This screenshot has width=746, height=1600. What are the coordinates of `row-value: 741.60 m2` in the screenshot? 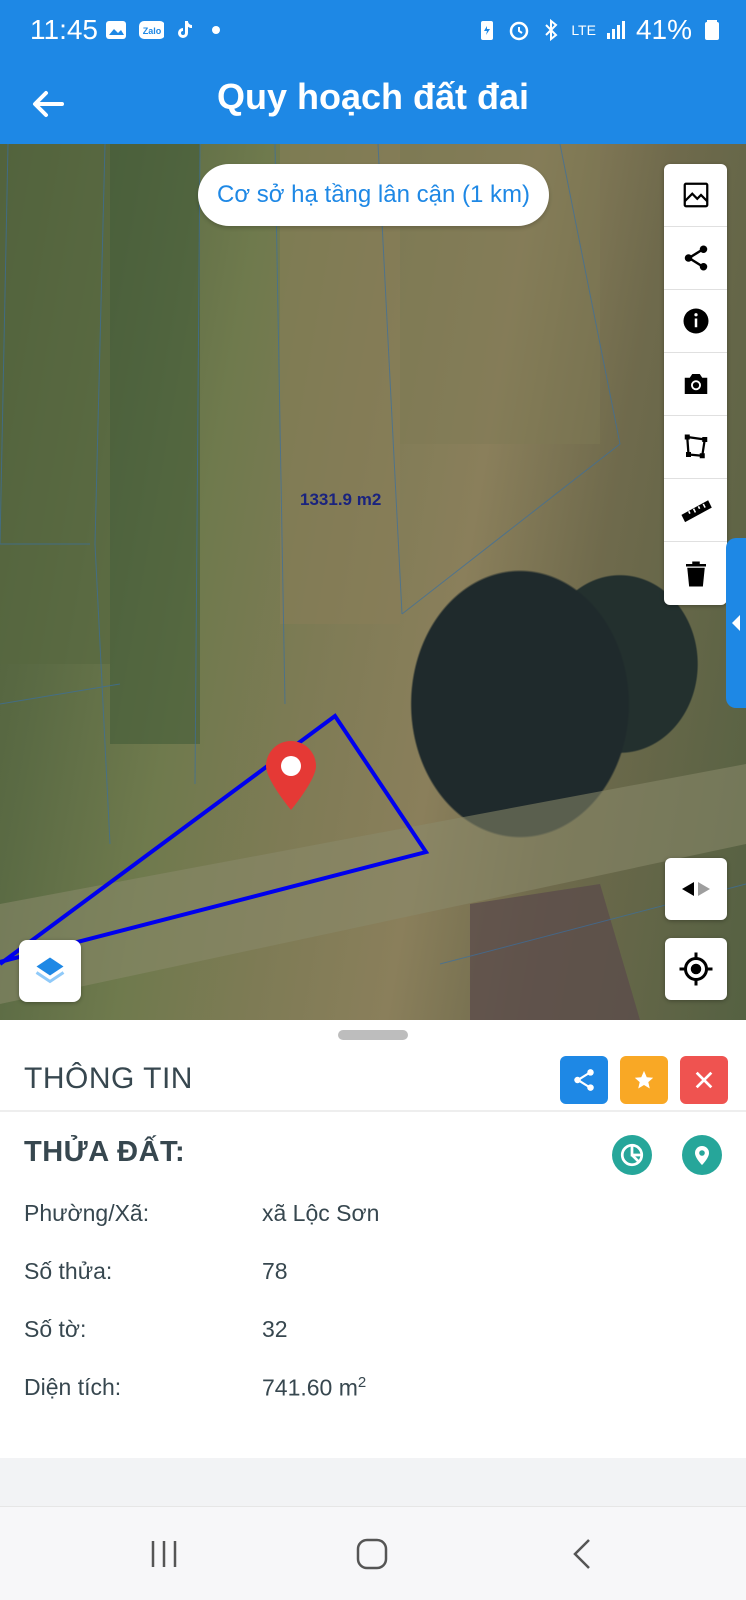 It's located at (314, 1388).